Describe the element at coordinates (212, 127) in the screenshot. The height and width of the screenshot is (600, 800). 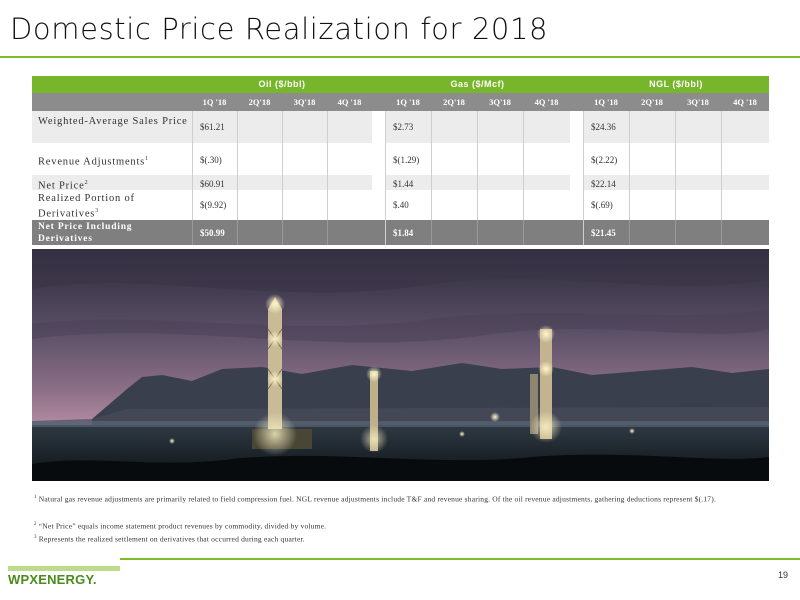
I see `oil-value: $61.21` at that location.